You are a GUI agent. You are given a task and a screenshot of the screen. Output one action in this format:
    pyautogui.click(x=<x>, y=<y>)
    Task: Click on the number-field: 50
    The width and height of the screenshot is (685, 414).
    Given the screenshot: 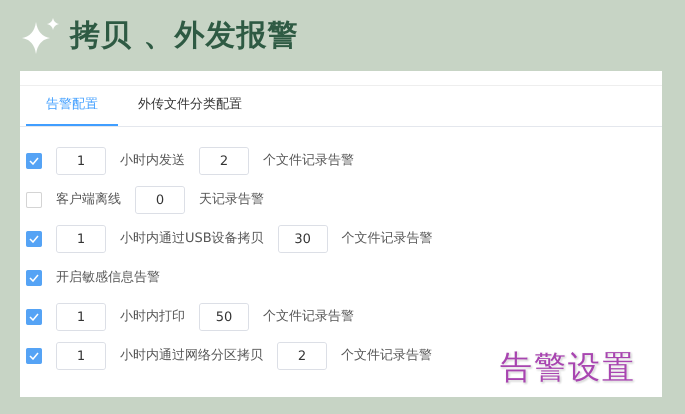 What is the action you would take?
    pyautogui.click(x=224, y=317)
    